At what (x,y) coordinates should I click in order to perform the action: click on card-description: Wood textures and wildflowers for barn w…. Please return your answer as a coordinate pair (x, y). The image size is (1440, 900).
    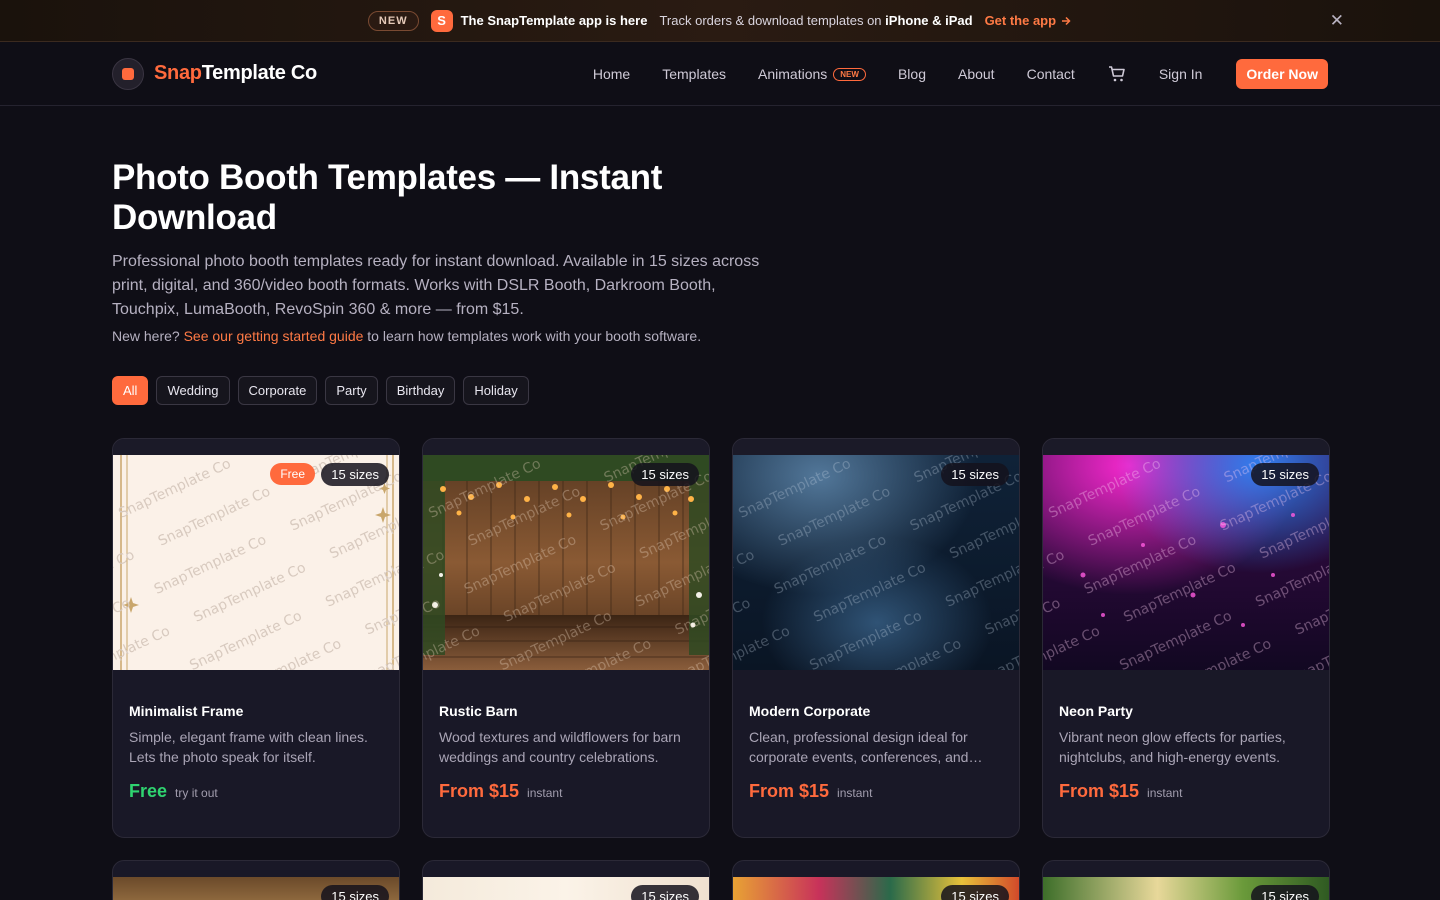
    Looking at the image, I should click on (560, 747).